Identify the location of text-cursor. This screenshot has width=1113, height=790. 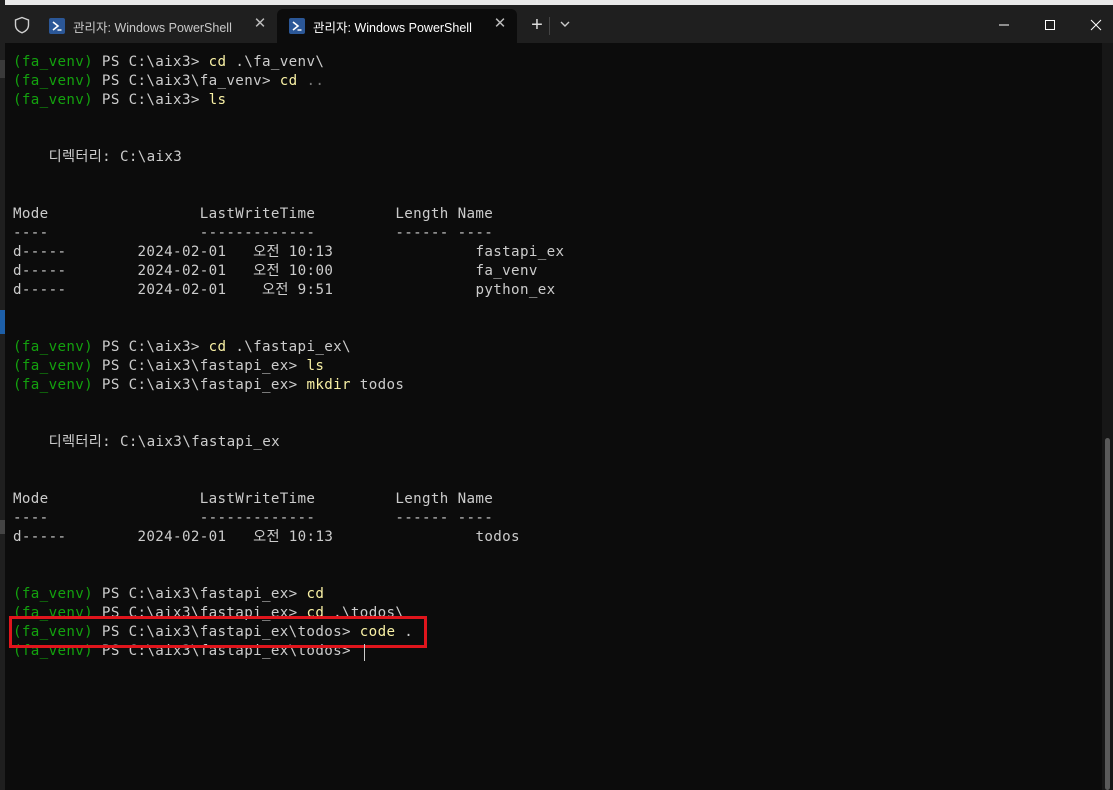
(364, 652).